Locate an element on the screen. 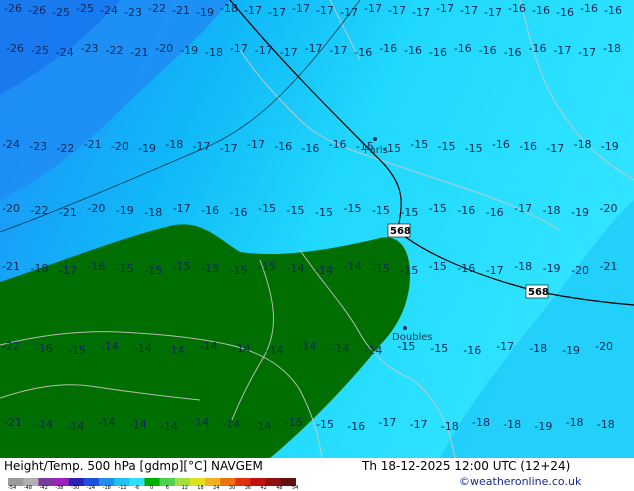  colorbar-tick: 0 is located at coordinates (152, 488).